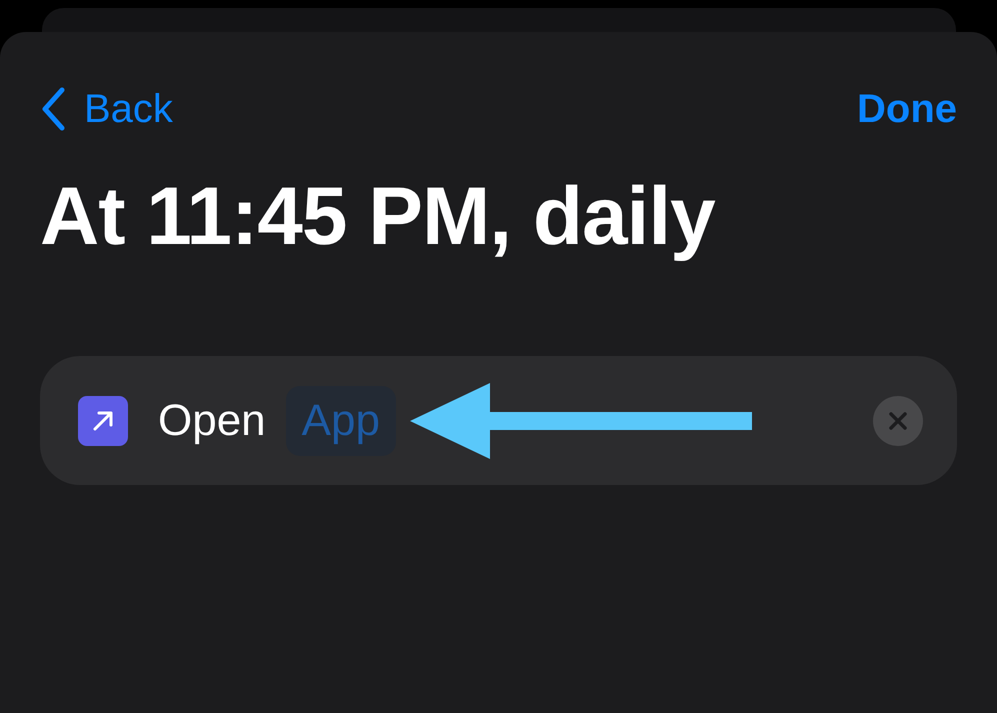  What do you see at coordinates (907, 109) in the screenshot?
I see `done-button: Done` at bounding box center [907, 109].